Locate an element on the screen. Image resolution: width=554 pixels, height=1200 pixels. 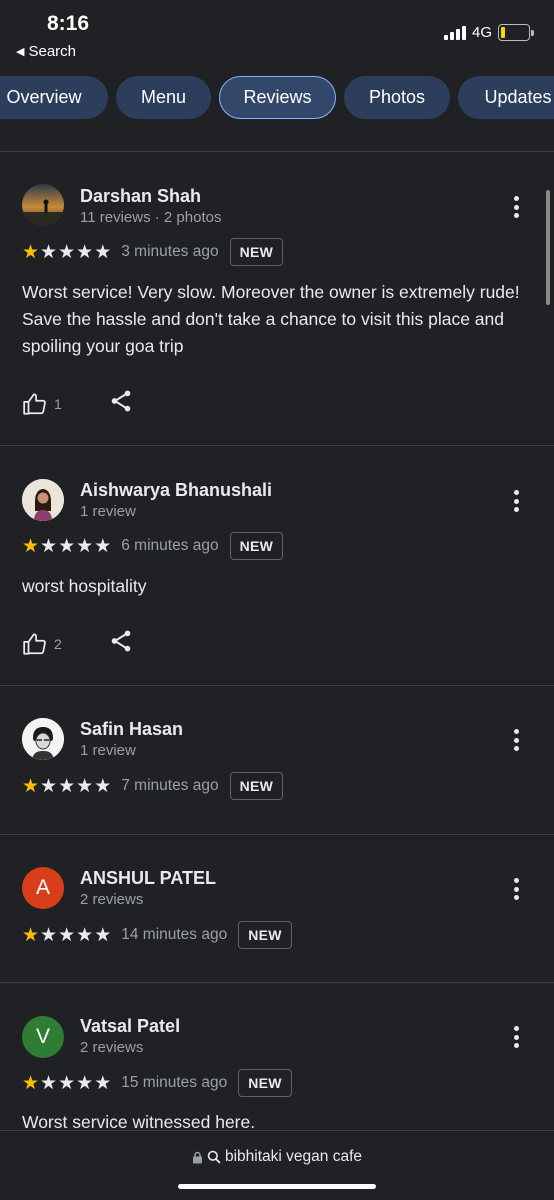
reviewer-name: Vatsal Patel is located at coordinates (130, 1026).